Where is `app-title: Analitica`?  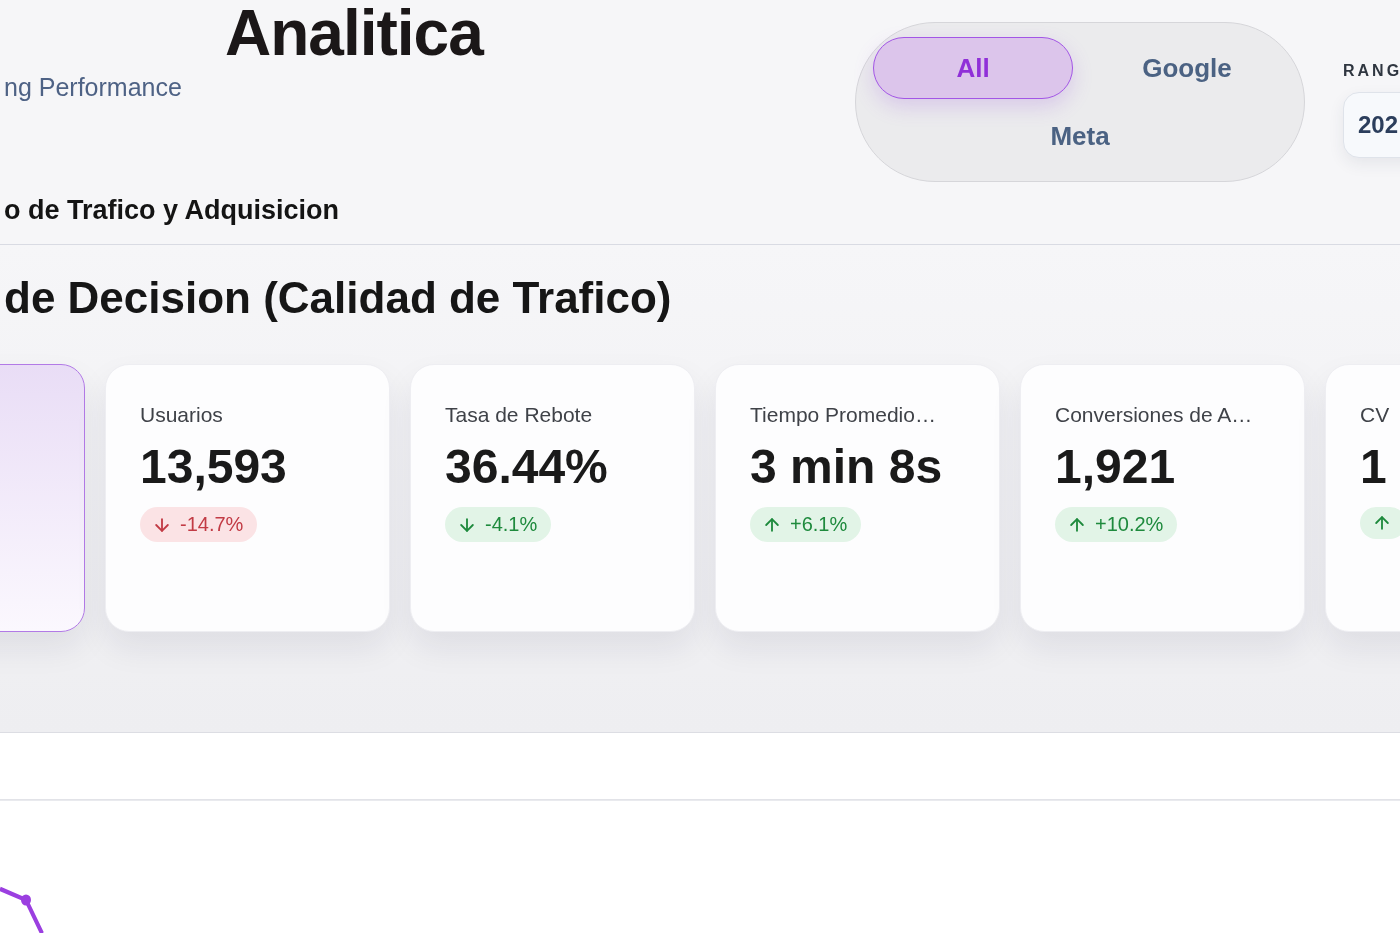
app-title: Analitica is located at coordinates (354, 34).